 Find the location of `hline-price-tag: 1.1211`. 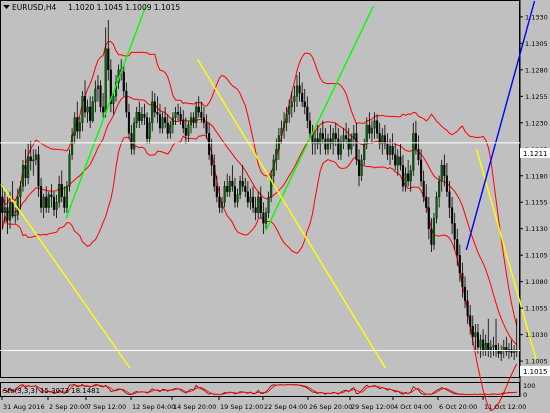

hline-price-tag: 1.1211 is located at coordinates (535, 153).